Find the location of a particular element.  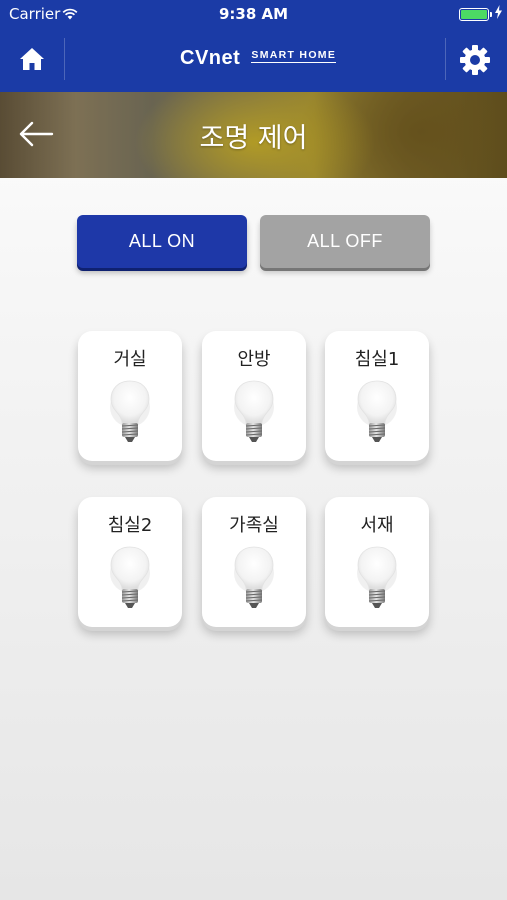

room-tile-family-room: 가족실 is located at coordinates (254, 562).